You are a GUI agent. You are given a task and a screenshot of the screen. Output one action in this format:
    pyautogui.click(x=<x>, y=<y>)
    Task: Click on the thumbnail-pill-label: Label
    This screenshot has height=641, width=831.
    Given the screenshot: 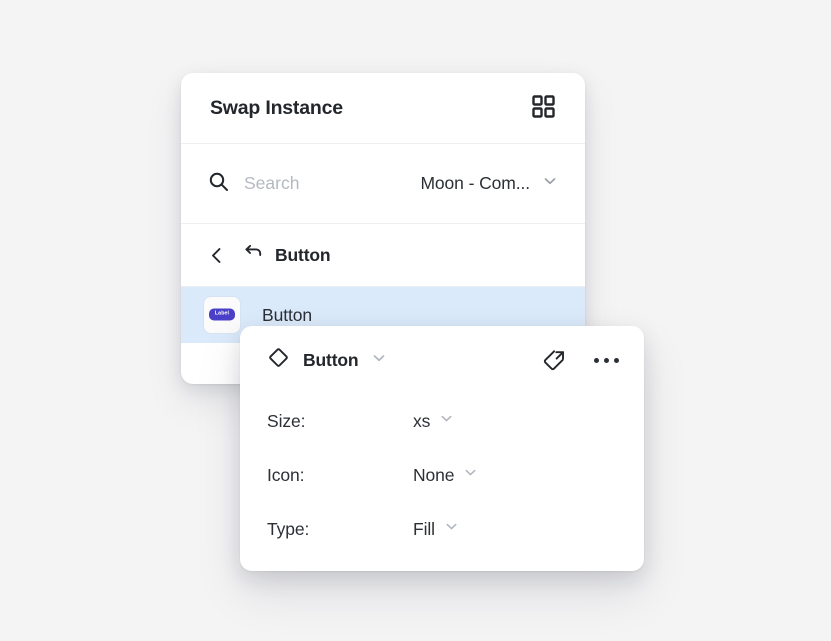 What is the action you would take?
    pyautogui.click(x=222, y=314)
    